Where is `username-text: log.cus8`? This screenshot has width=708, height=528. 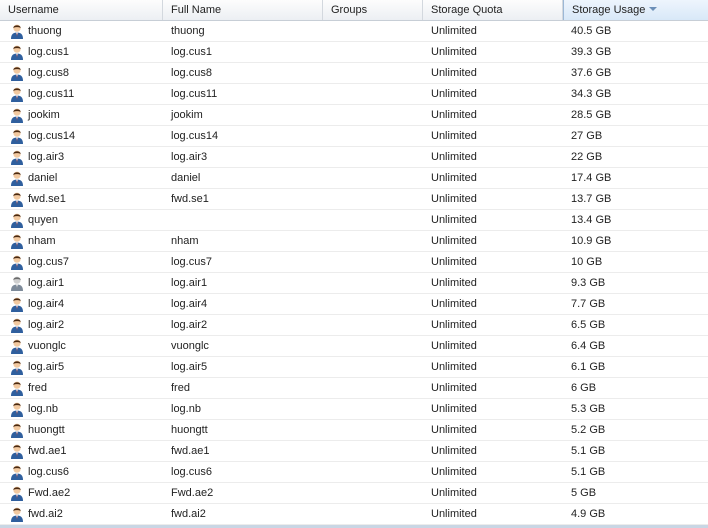 username-text: log.cus8 is located at coordinates (48, 72).